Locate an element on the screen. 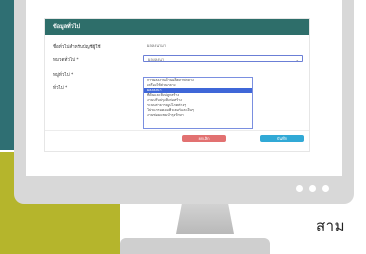  monitor-indicator-dots is located at coordinates (312, 188).